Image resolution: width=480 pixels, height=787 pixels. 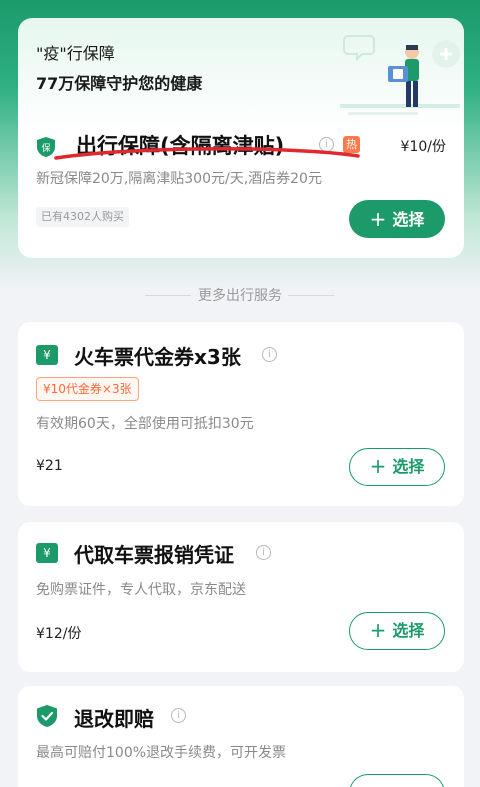 I want to click on traveler-illustration-icon, so click(x=400, y=75).